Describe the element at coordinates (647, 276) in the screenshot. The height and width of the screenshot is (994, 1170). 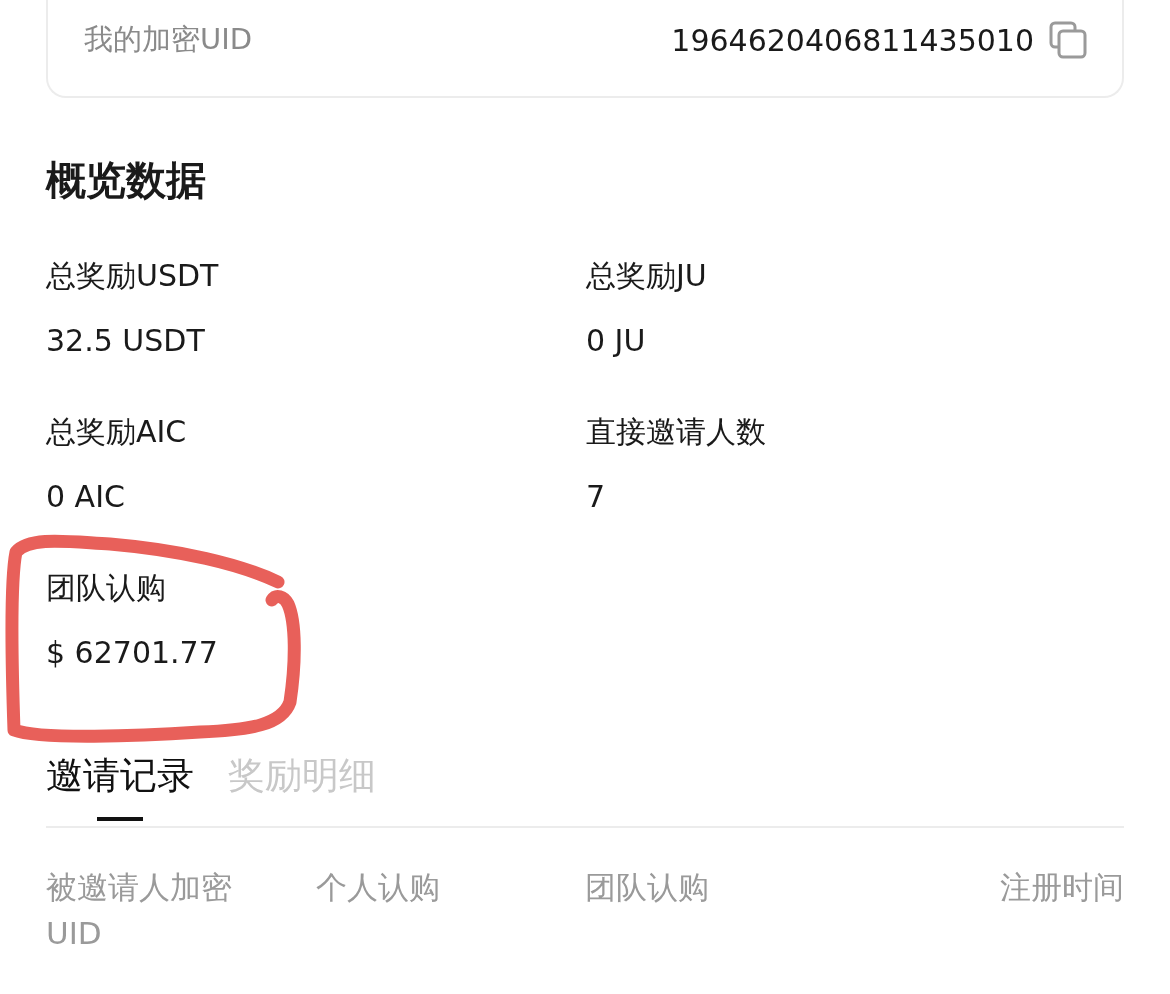
I see `stat-label: 总奖励JU` at that location.